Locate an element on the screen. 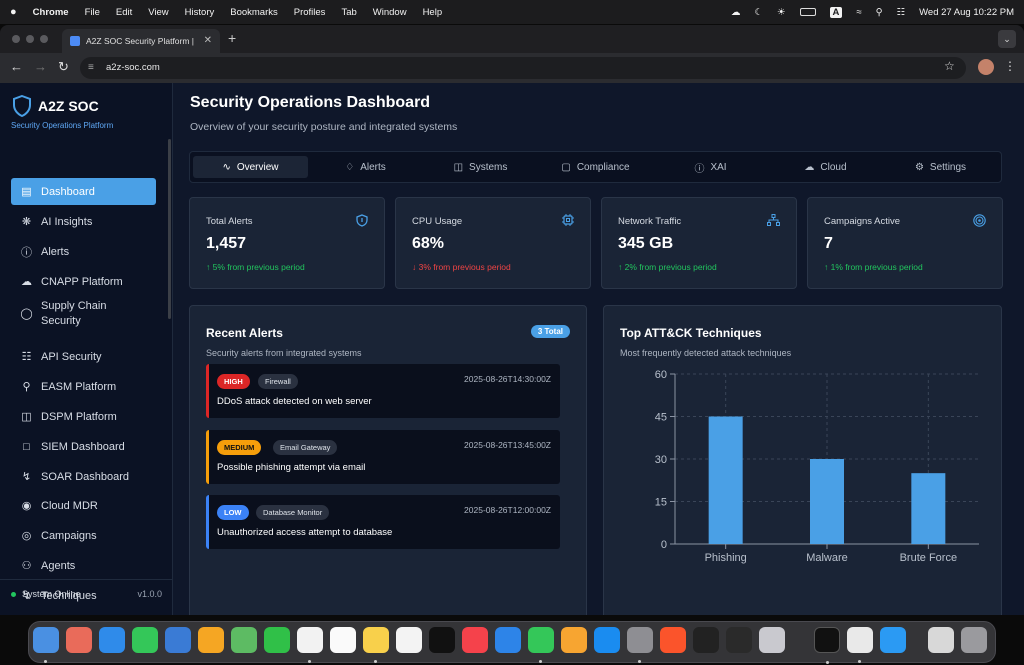  sidebar-item-siem: □ SIEM Dashboard is located at coordinates (83, 446).